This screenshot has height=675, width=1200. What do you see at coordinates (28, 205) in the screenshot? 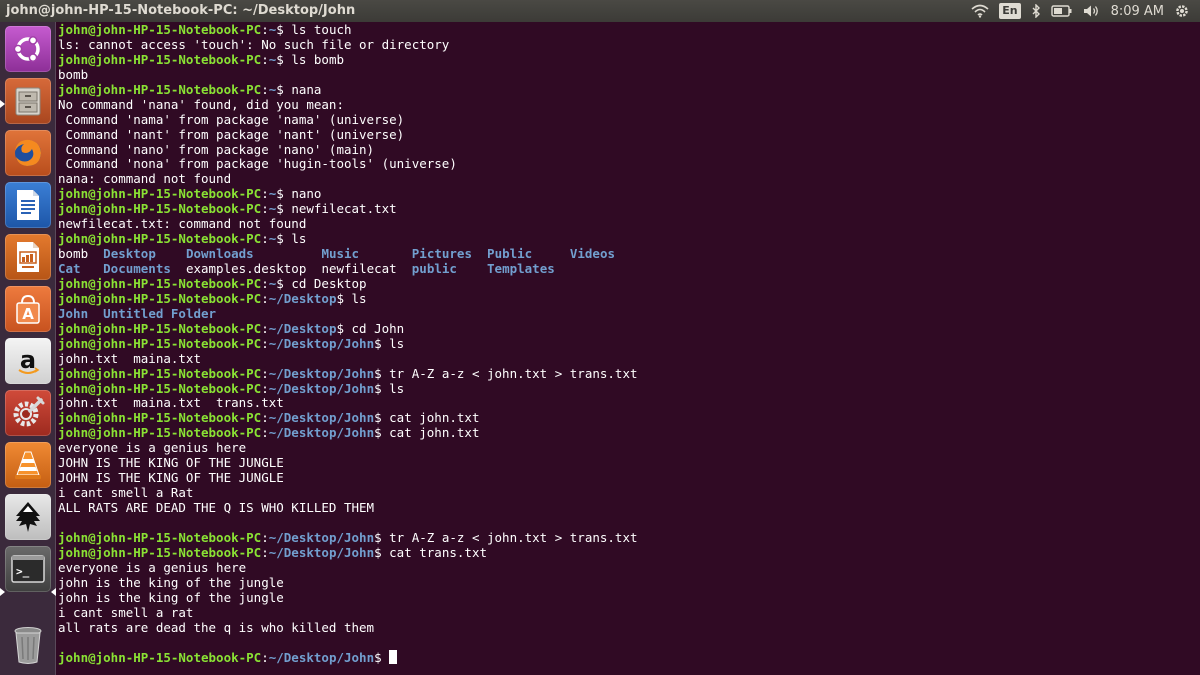
I see `launcher-item-writer` at bounding box center [28, 205].